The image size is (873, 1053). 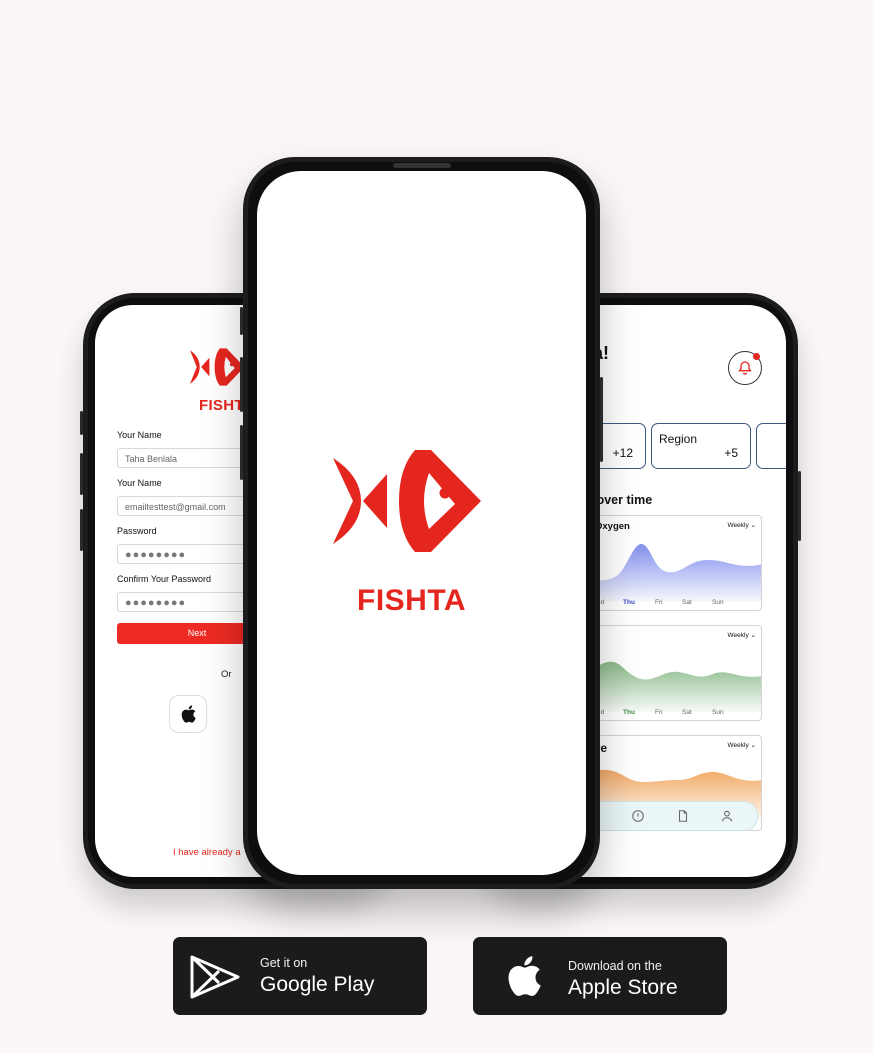 What do you see at coordinates (412, 600) in the screenshot?
I see `brand-name: FISHTA` at bounding box center [412, 600].